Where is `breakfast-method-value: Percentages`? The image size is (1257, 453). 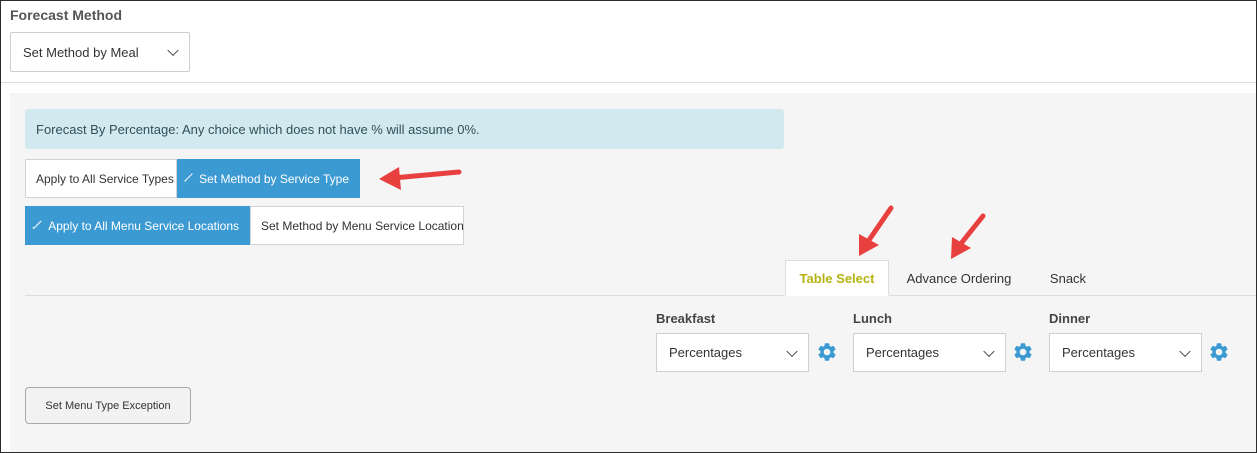 breakfast-method-value: Percentages is located at coordinates (705, 352).